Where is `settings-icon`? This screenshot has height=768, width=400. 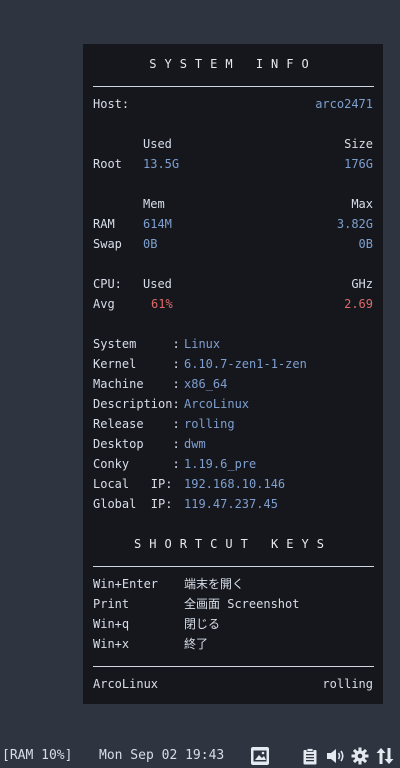
settings-icon is located at coordinates (360, 756).